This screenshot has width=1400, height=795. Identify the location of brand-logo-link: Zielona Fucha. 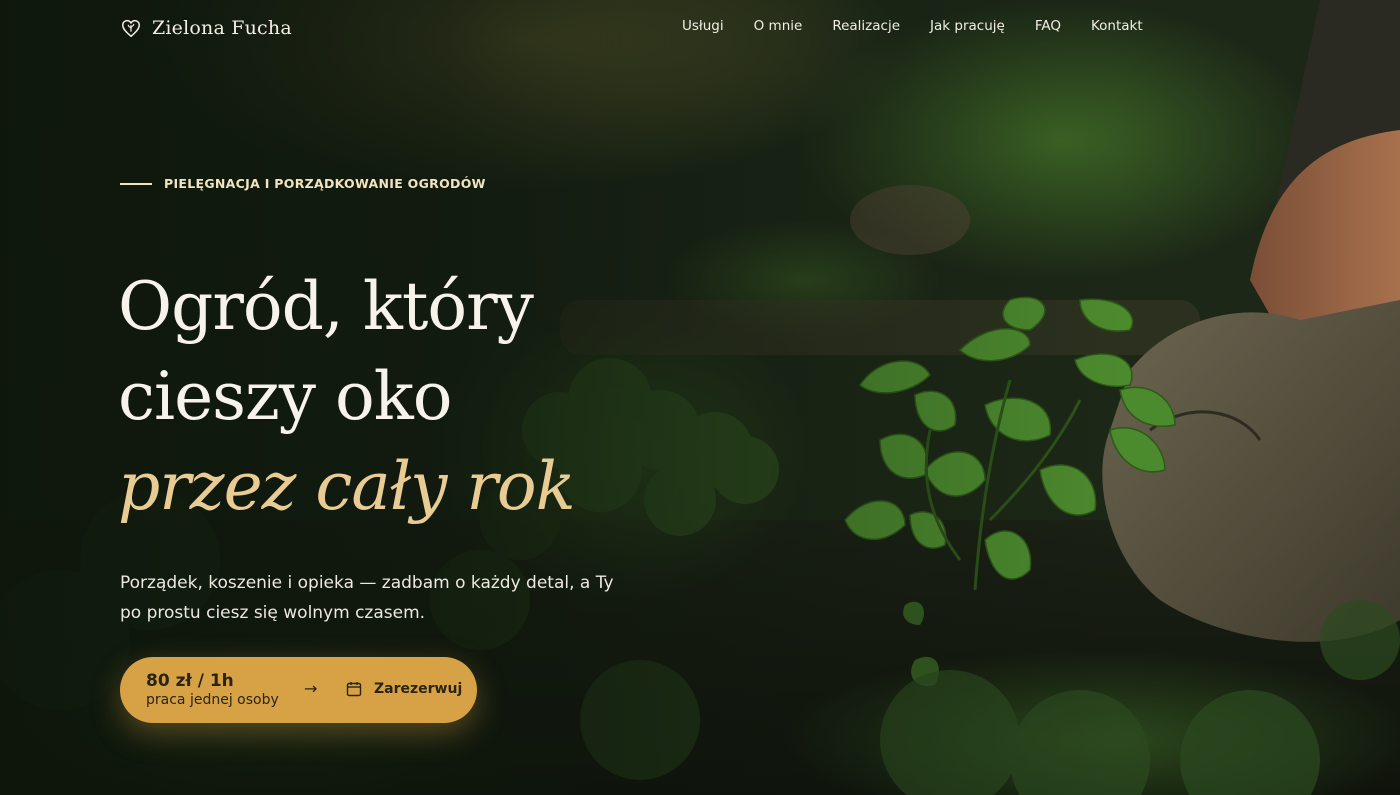
(206, 28).